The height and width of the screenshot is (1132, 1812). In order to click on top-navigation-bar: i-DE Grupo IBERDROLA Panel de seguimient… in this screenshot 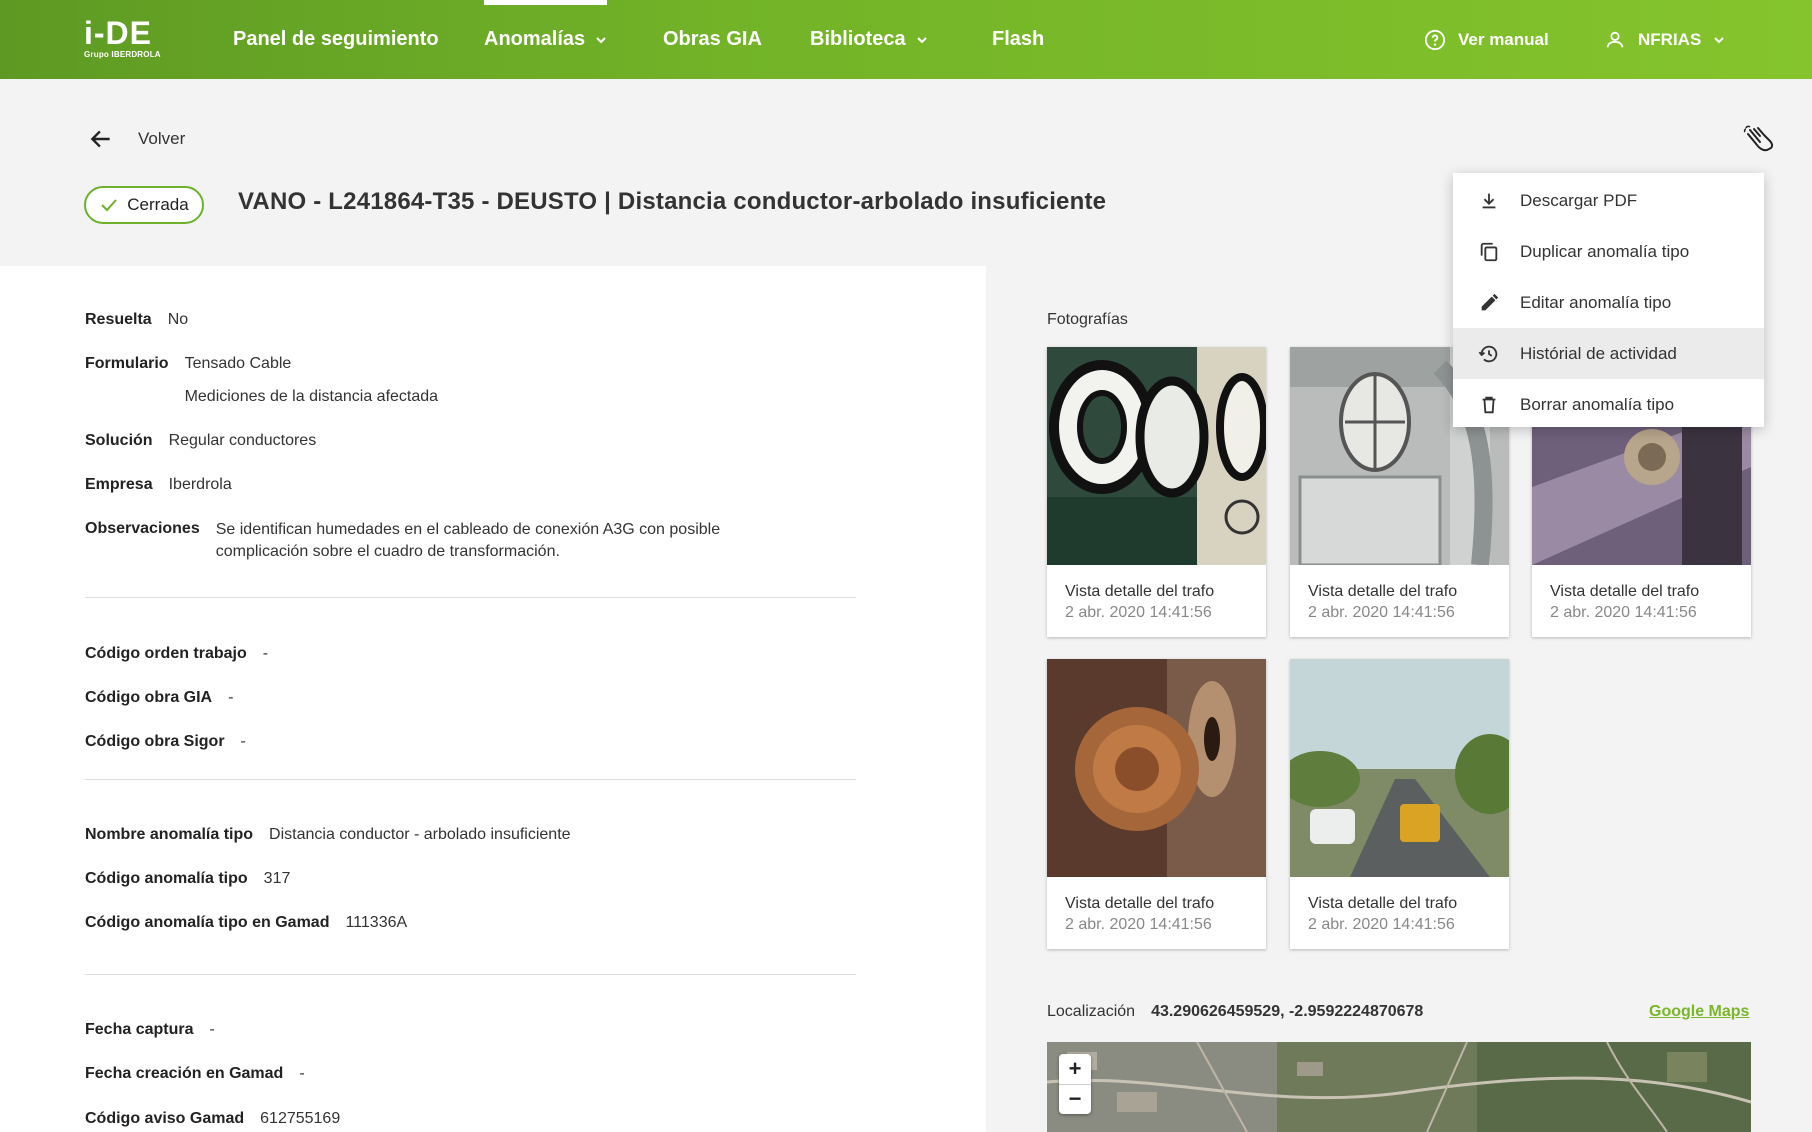, I will do `click(906, 39)`.